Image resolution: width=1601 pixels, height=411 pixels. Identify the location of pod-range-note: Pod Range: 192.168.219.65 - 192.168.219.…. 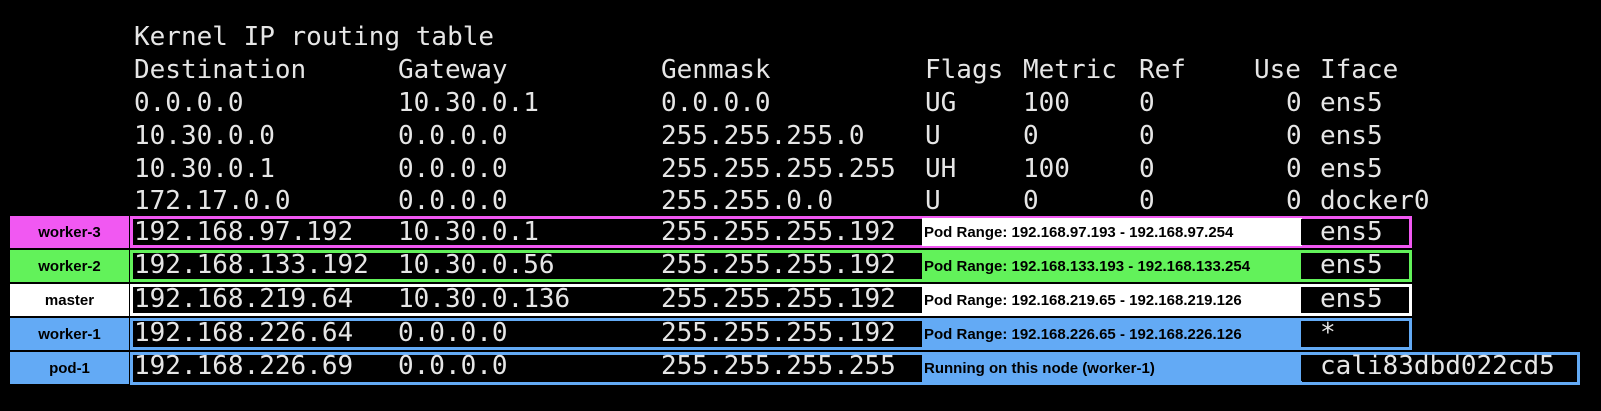
(1112, 300).